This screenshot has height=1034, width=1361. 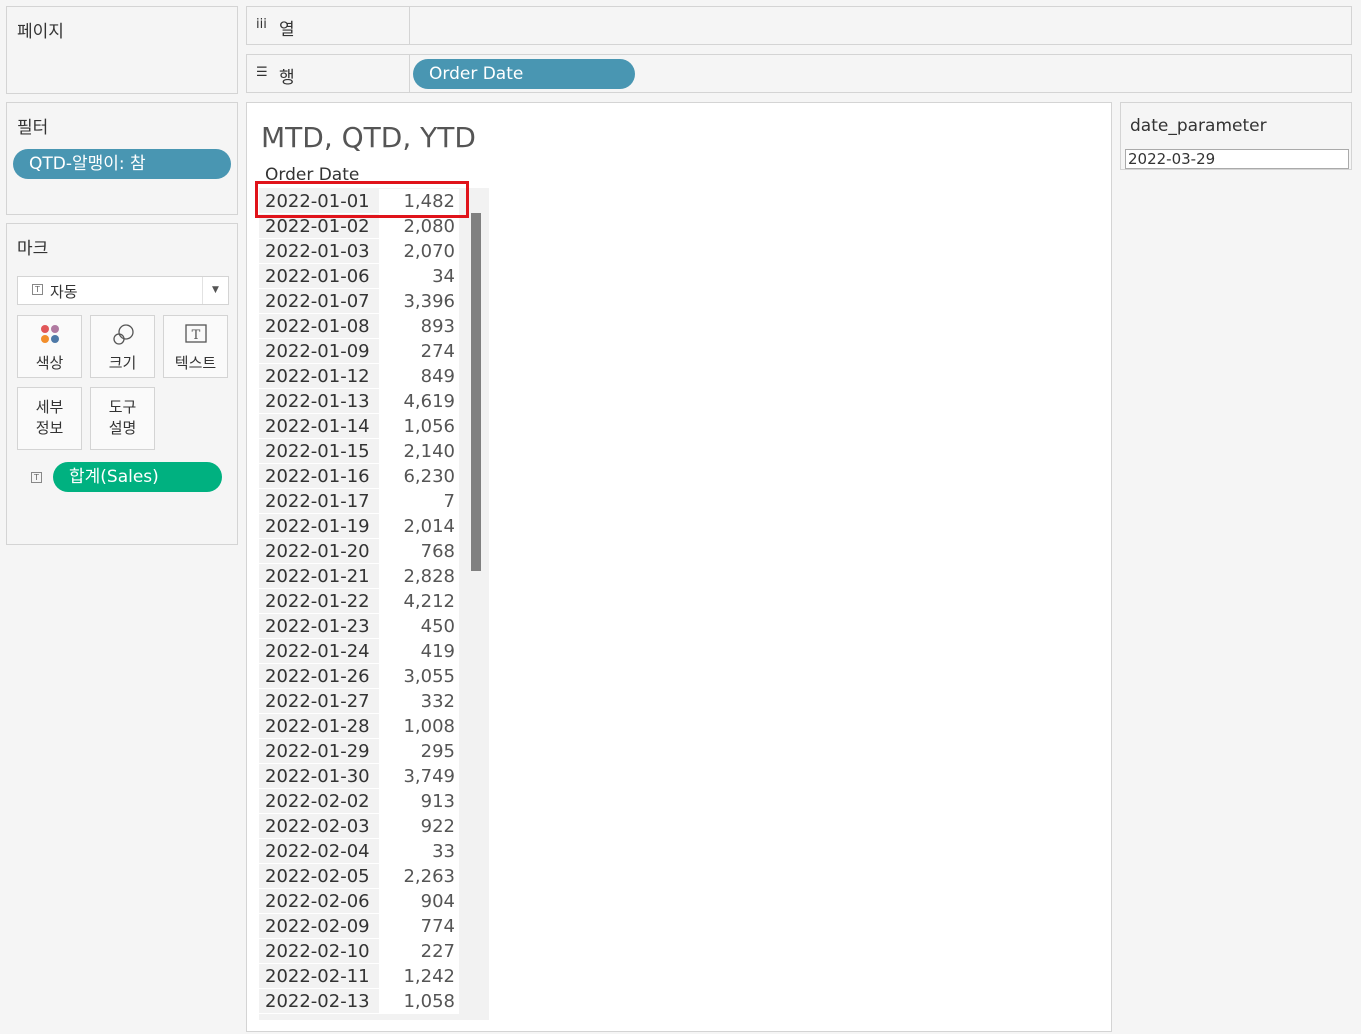 I want to click on row-date: 2022-01-22, so click(x=319, y=601).